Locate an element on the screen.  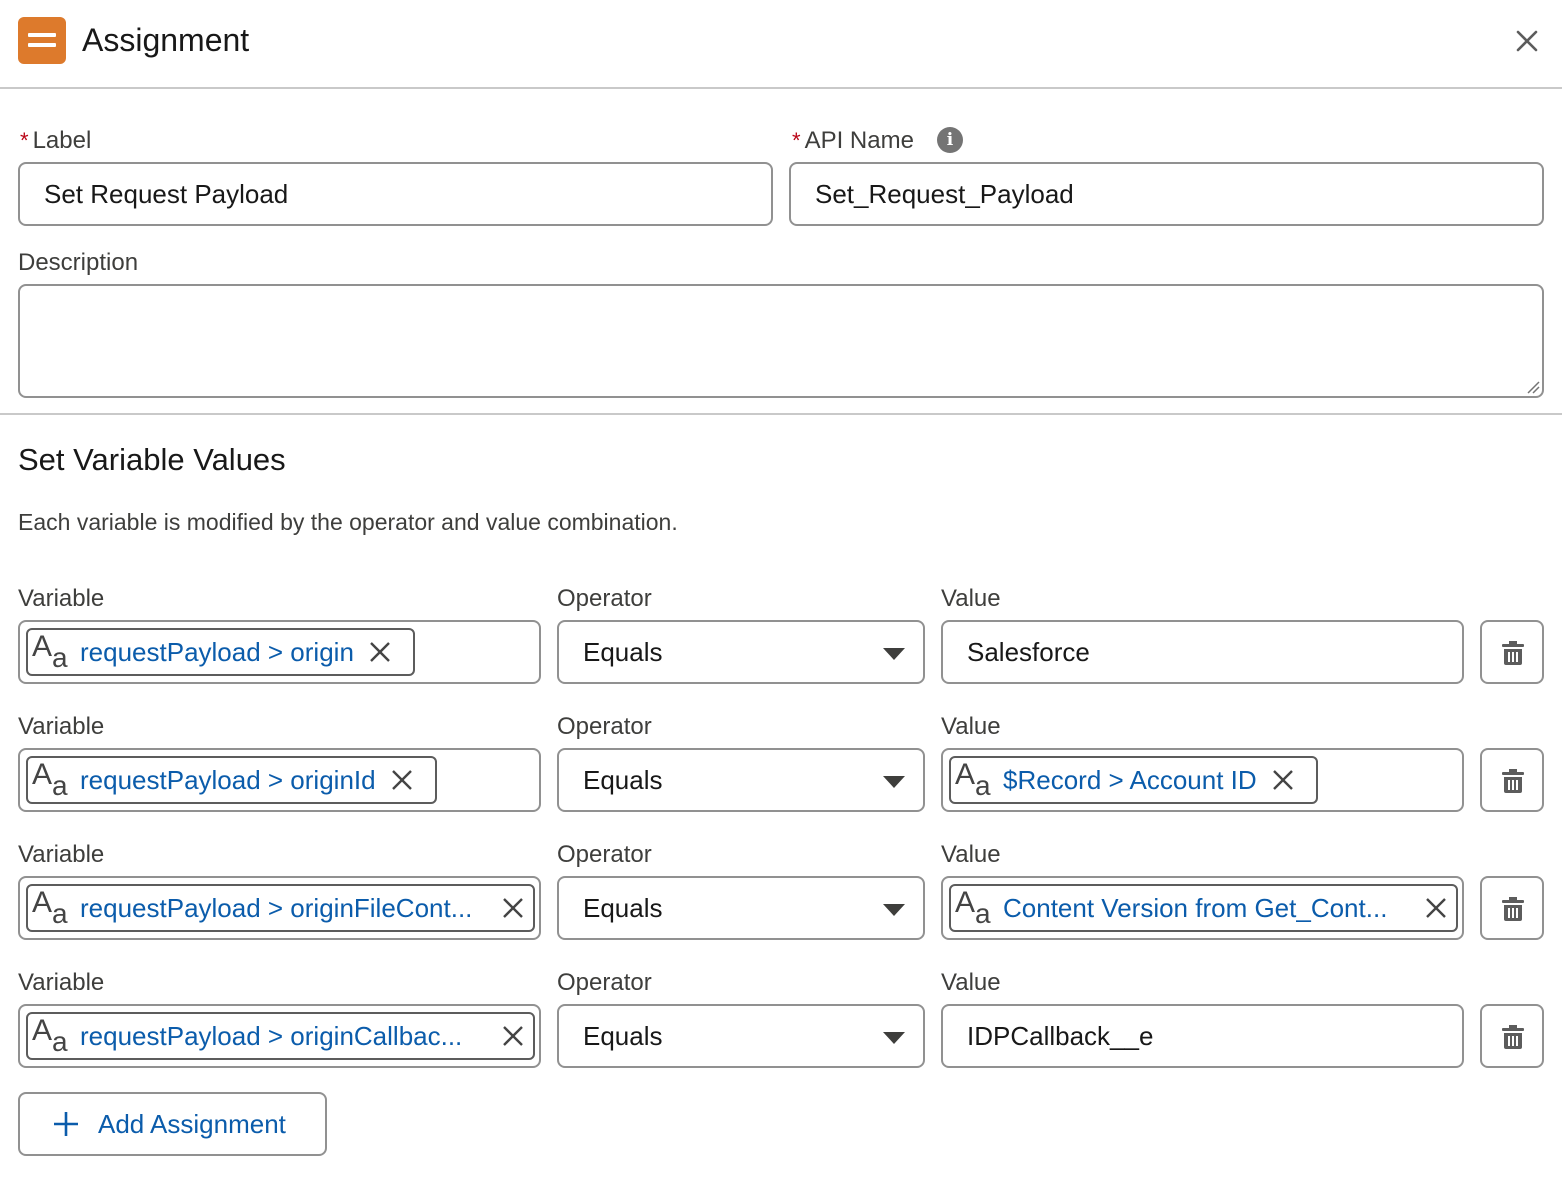
variable-combobox: Aa requestPayload > originId is located at coordinates (279, 780).